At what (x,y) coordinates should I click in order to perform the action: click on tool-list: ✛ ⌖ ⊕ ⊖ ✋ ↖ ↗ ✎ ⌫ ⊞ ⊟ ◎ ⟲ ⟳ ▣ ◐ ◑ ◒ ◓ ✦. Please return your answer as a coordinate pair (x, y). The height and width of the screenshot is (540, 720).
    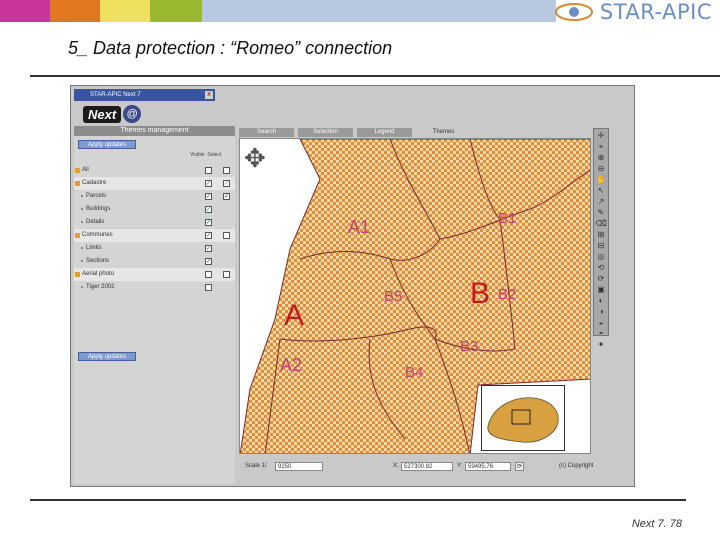
    Looking at the image, I should click on (601, 240).